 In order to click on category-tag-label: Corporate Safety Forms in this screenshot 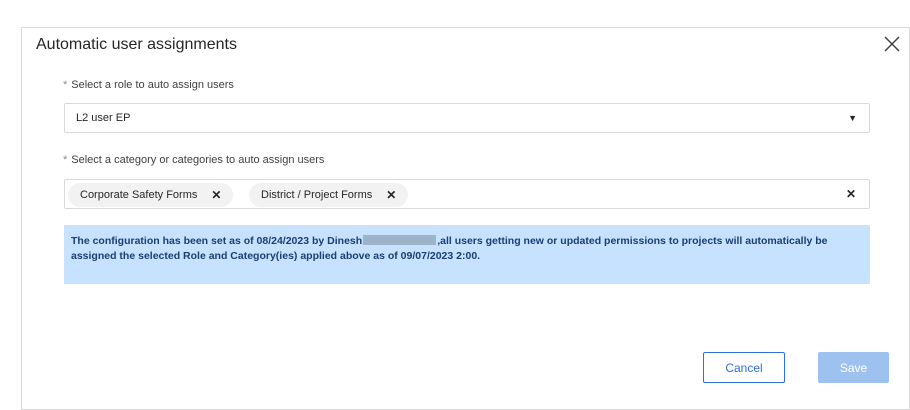, I will do `click(139, 195)`.